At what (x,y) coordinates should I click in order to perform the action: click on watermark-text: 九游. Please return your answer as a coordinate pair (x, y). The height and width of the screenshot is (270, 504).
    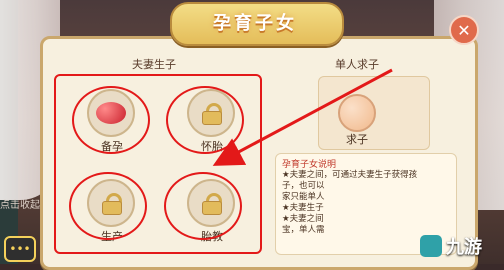
    Looking at the image, I should click on (464, 247).